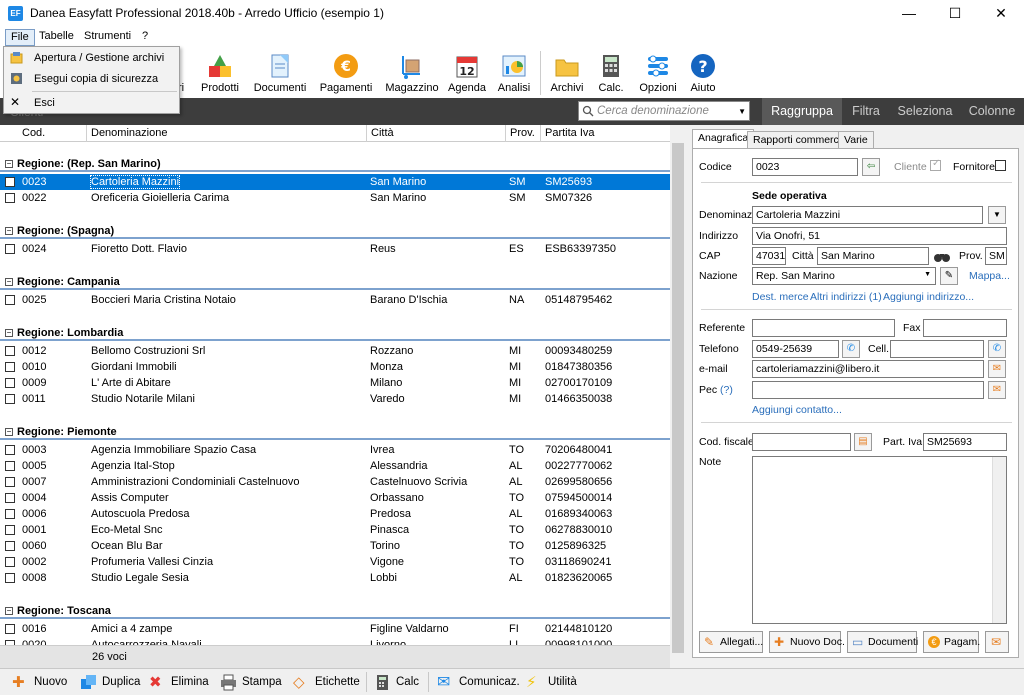 This screenshot has height=695, width=1024. What do you see at coordinates (346, 73) in the screenshot?
I see `toolbar-pagamenti: € Pagamenti` at bounding box center [346, 73].